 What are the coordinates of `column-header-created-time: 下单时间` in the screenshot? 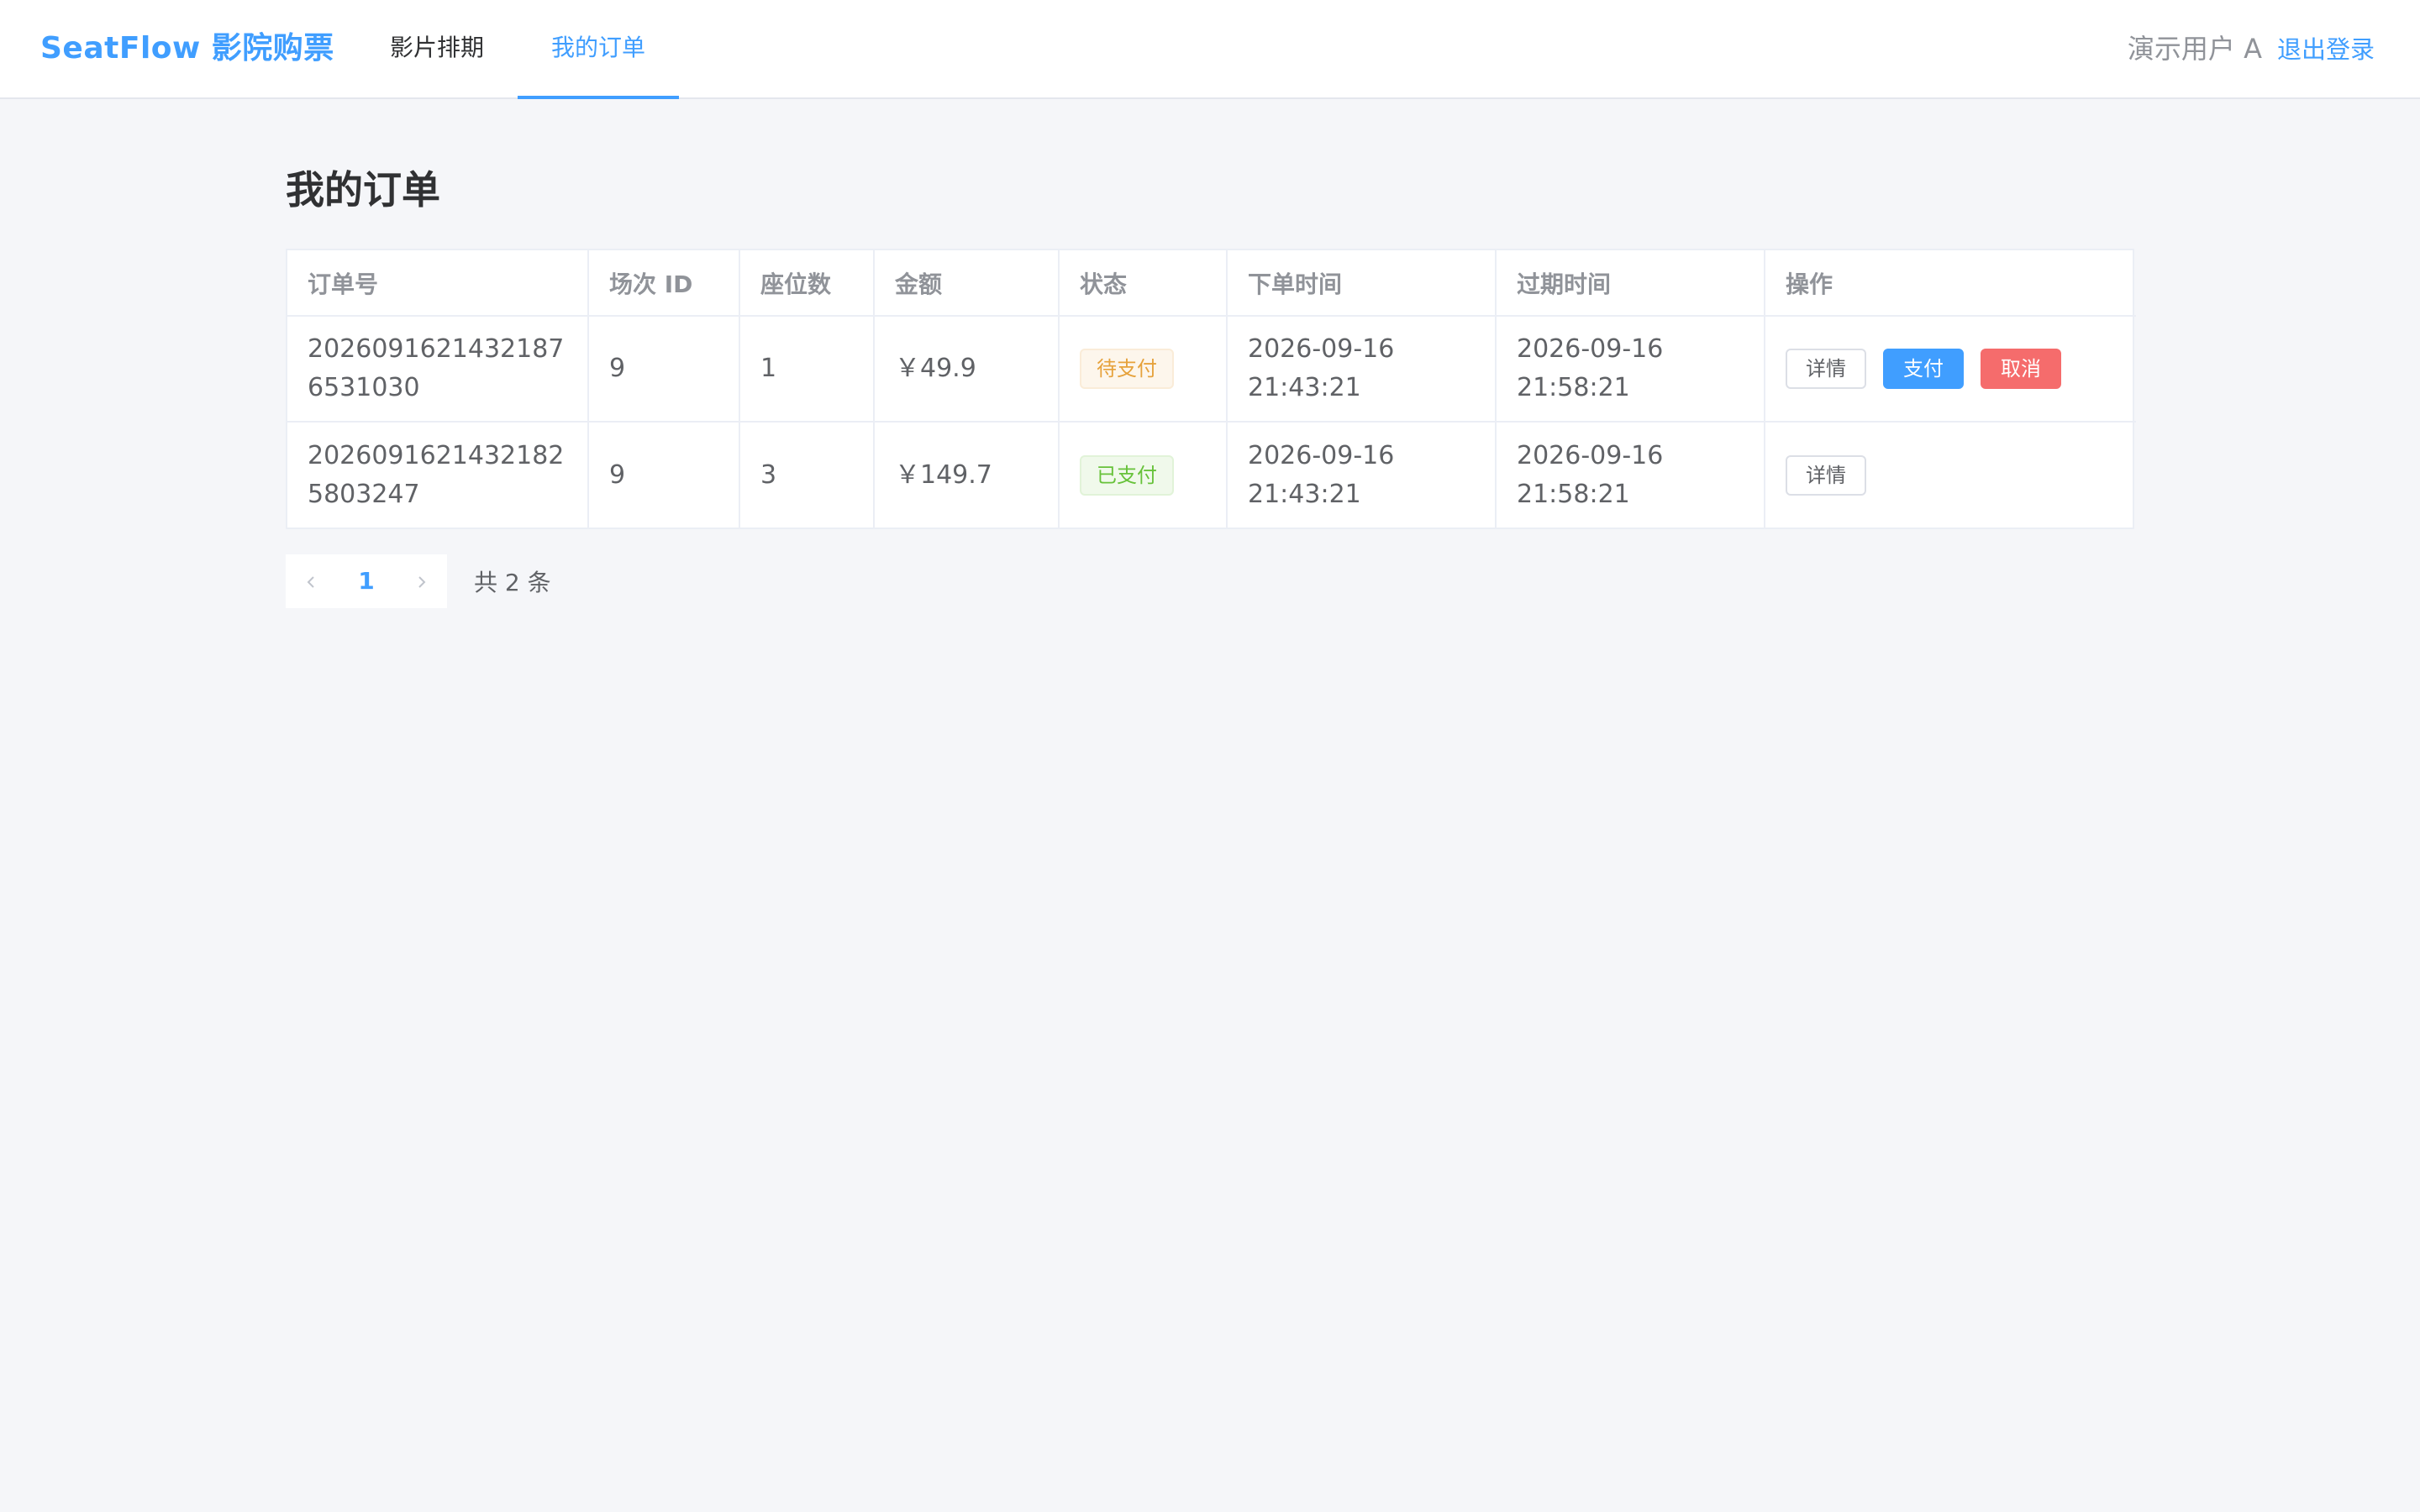 It's located at (1362, 283).